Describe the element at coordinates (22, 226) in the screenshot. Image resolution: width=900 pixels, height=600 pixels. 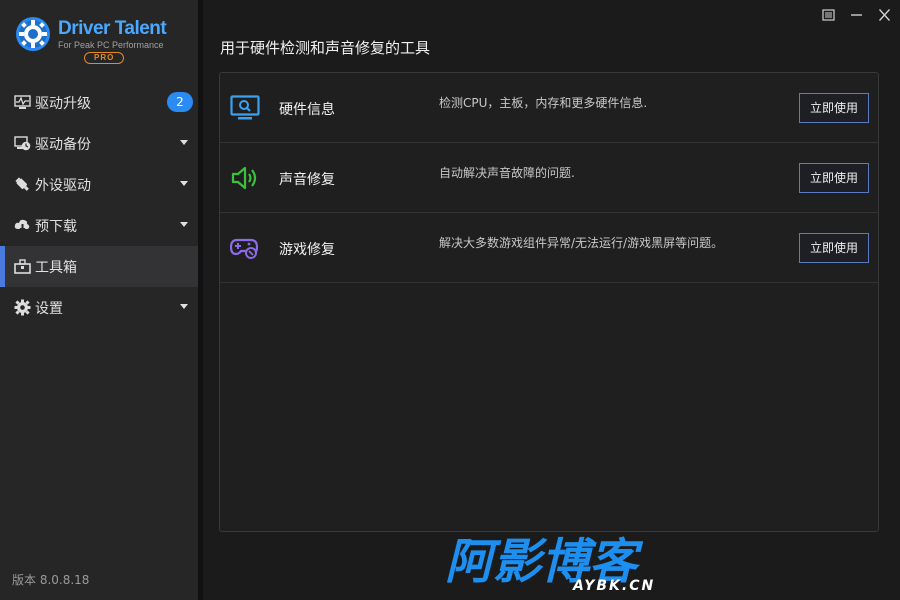
I see `cloud-download-icon` at that location.